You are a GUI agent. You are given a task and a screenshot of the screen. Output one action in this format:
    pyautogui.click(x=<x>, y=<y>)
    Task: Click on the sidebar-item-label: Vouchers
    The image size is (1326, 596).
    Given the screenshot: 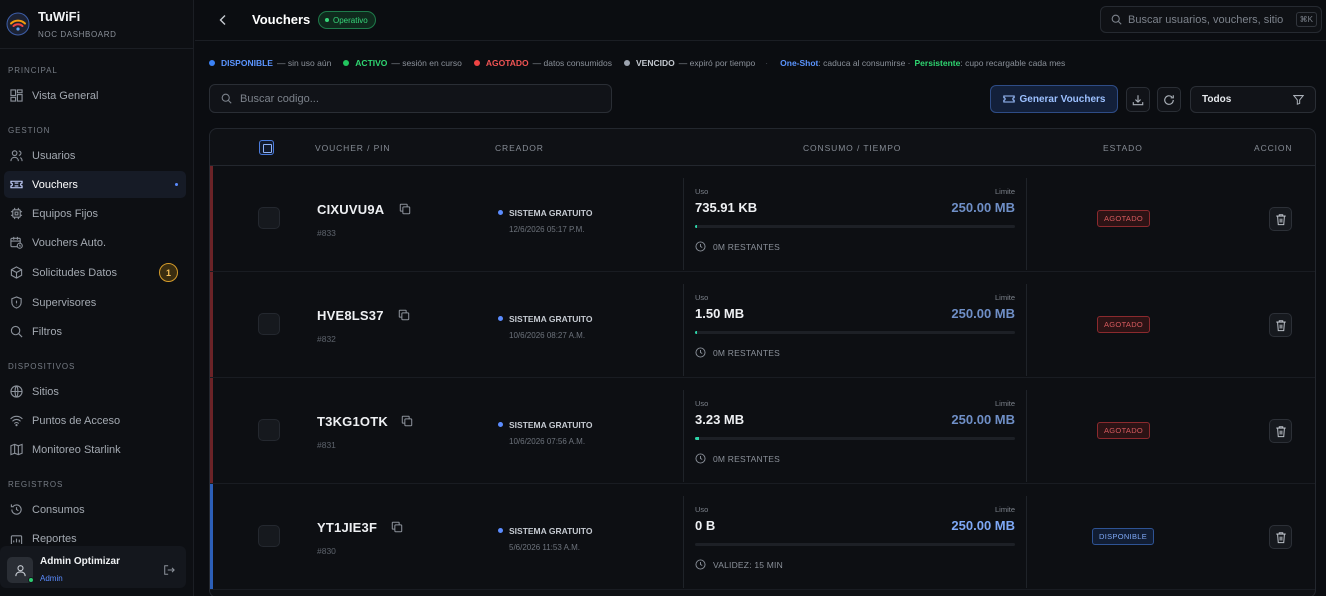 What is the action you would take?
    pyautogui.click(x=55, y=184)
    